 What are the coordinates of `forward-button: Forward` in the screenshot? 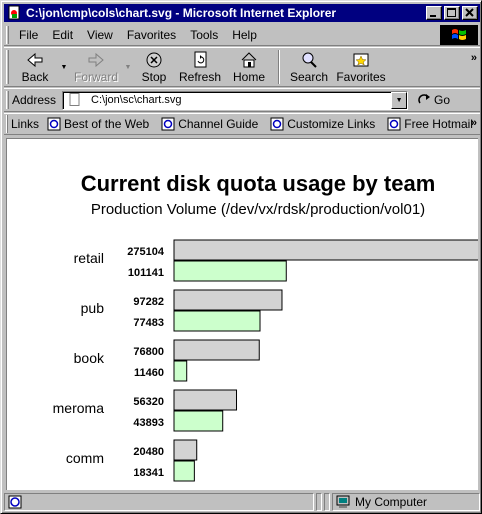 It's located at (96, 67).